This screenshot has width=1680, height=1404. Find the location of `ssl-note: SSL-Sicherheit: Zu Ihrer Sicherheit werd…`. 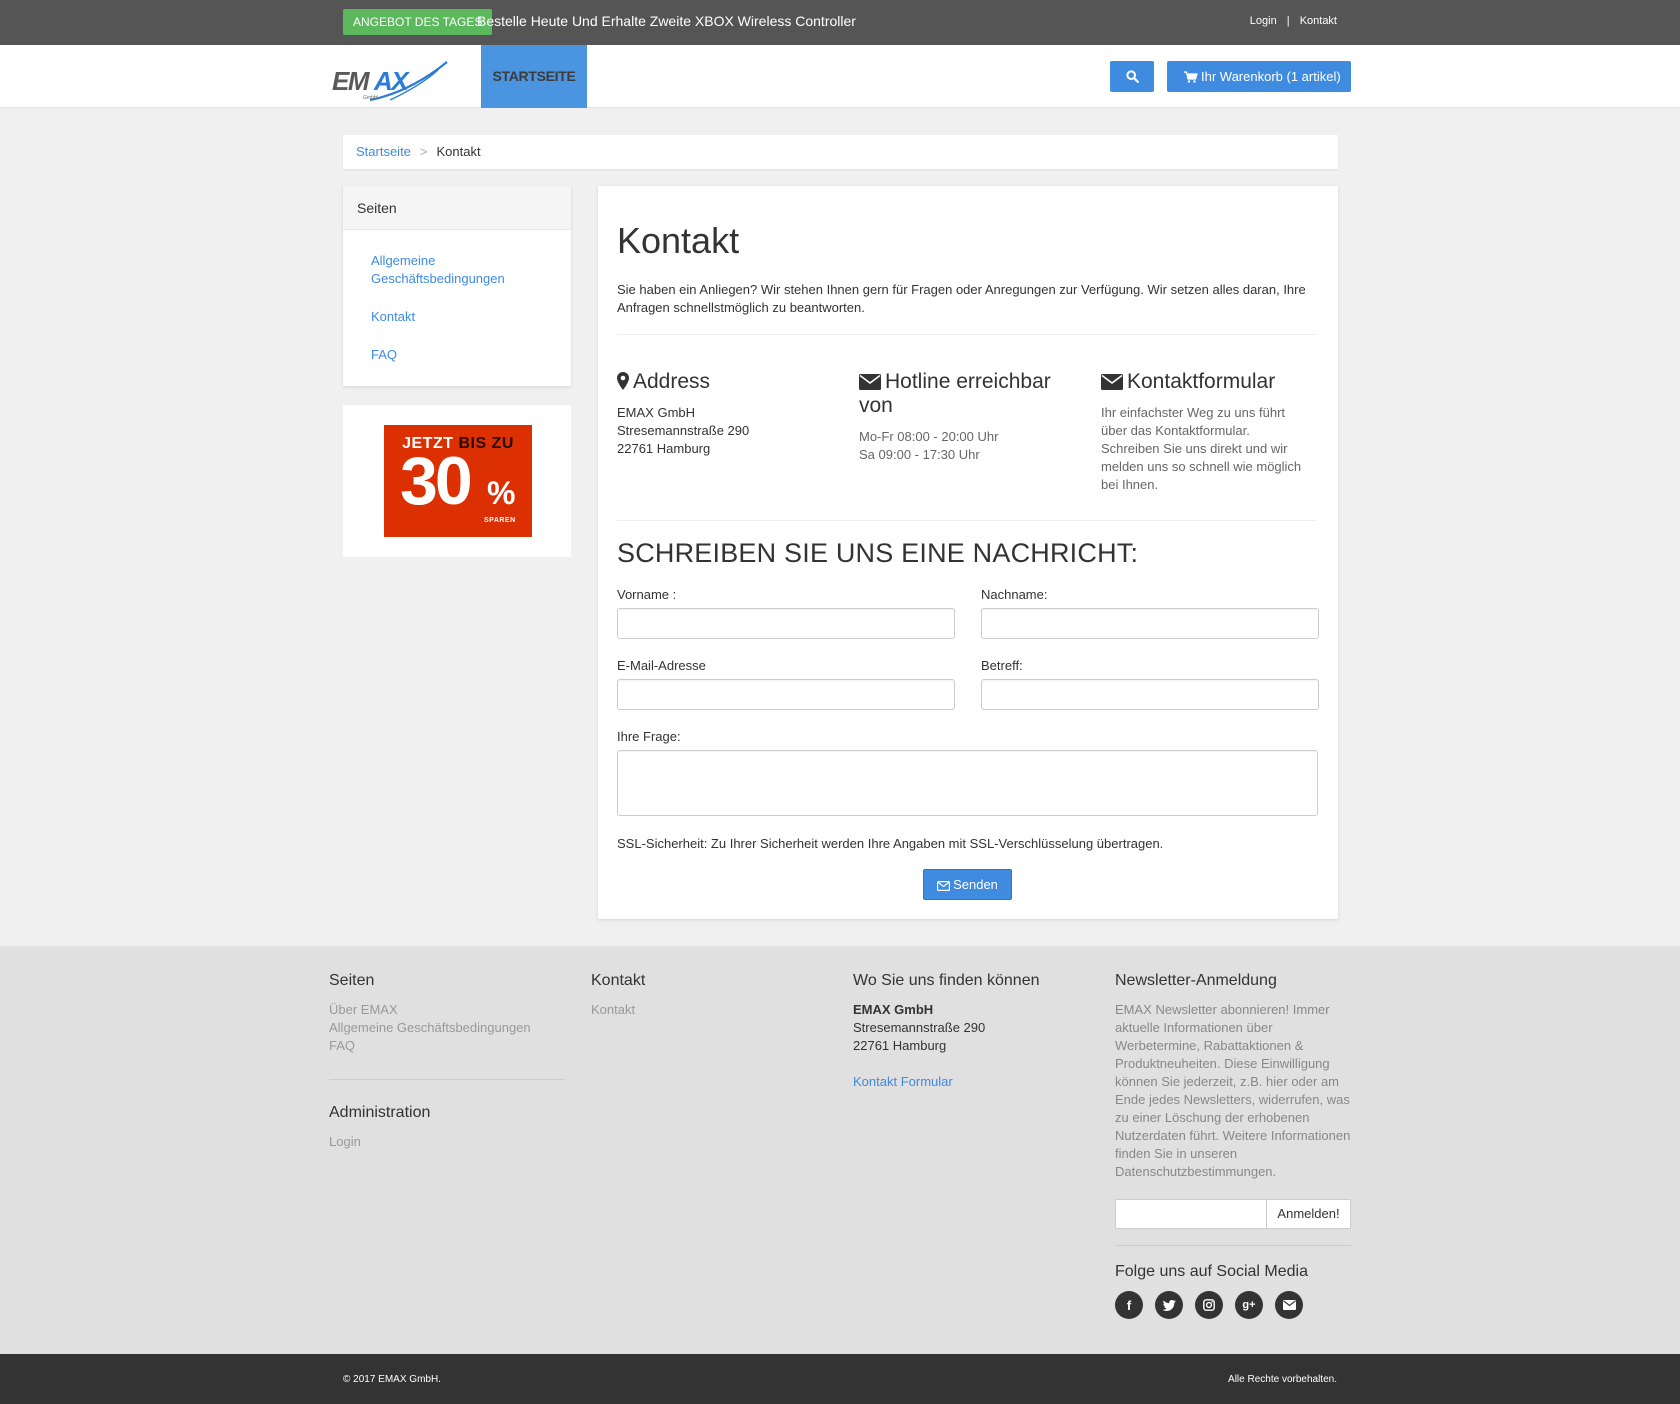

ssl-note: SSL-Sicherheit: Zu Ihrer Sicherheit werd… is located at coordinates (890, 843).